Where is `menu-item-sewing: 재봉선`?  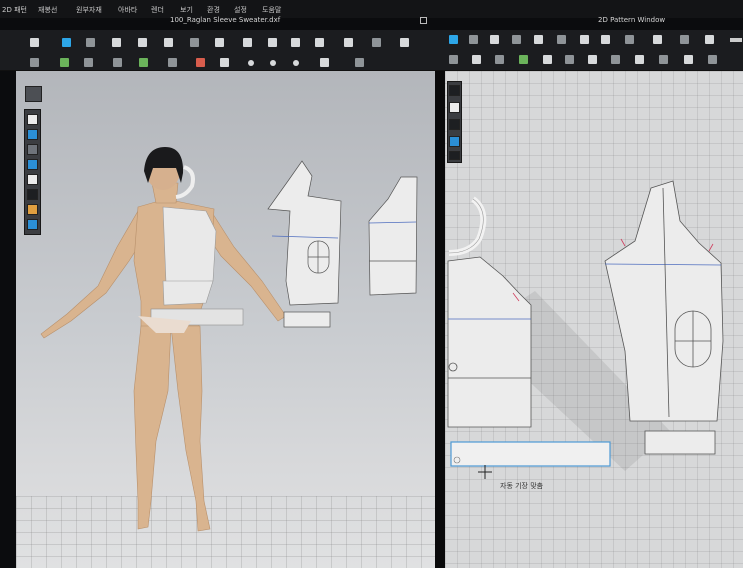 menu-item-sewing: 재봉선 is located at coordinates (47, 10).